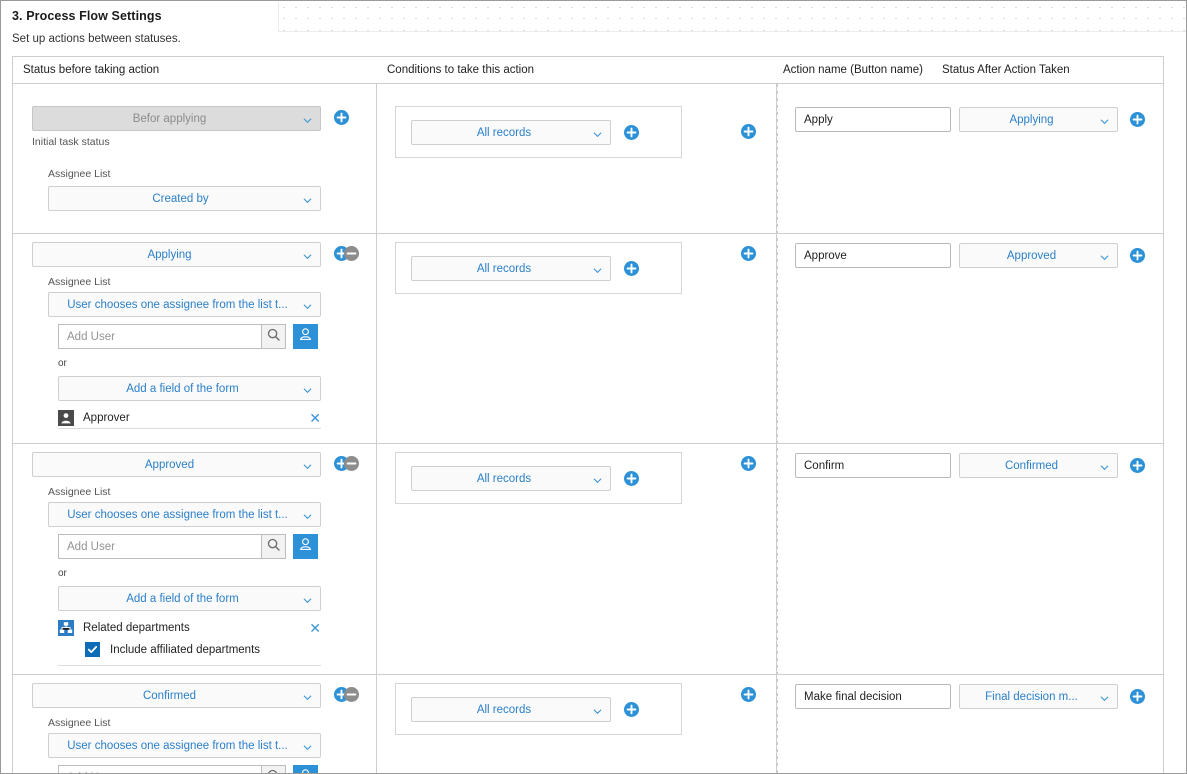 The width and height of the screenshot is (1187, 774). What do you see at coordinates (92, 649) in the screenshot?
I see `include-affiliated-checkbox` at bounding box center [92, 649].